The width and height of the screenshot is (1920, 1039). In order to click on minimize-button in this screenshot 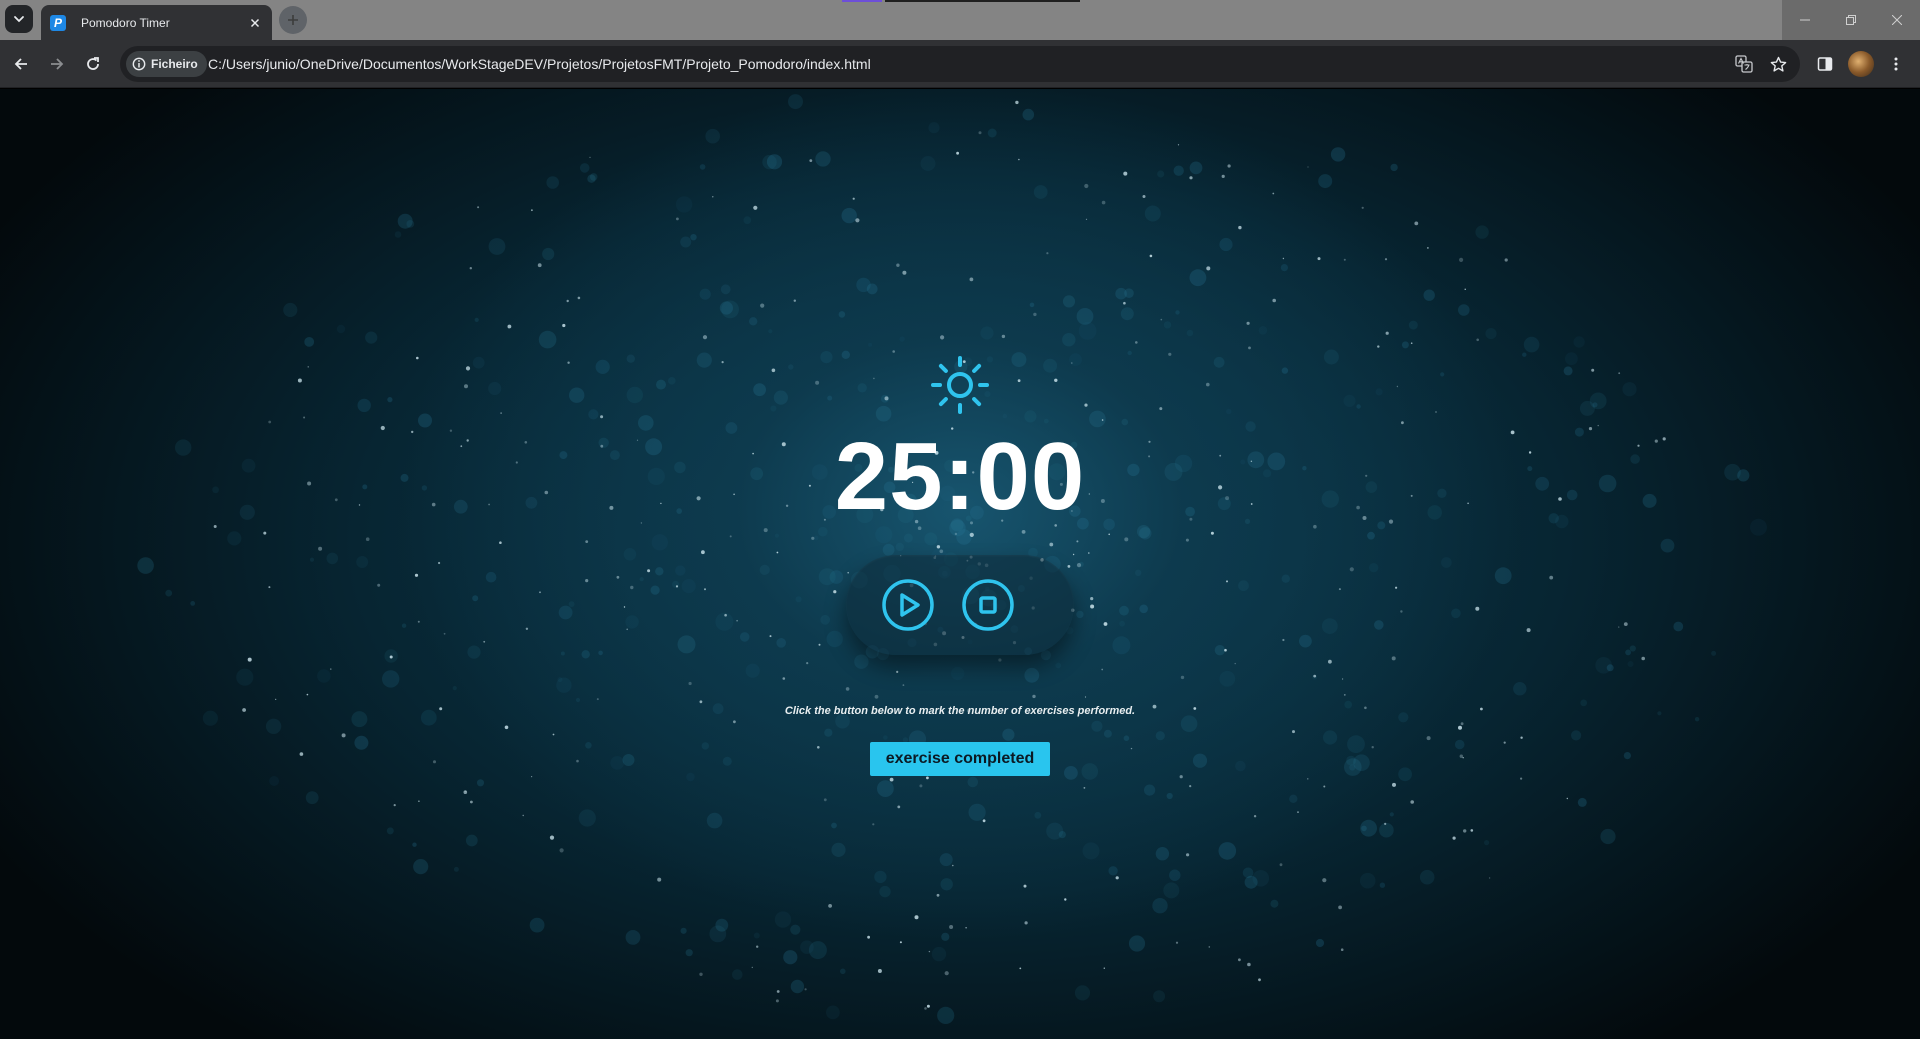, I will do `click(1805, 20)`.